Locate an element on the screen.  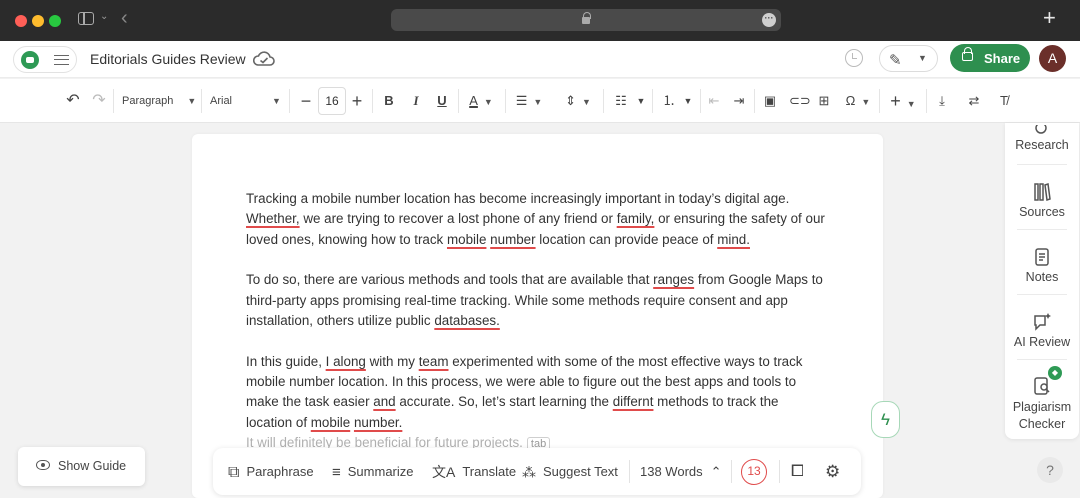
sidebar-toggle-icon is located at coordinates (86, 18).